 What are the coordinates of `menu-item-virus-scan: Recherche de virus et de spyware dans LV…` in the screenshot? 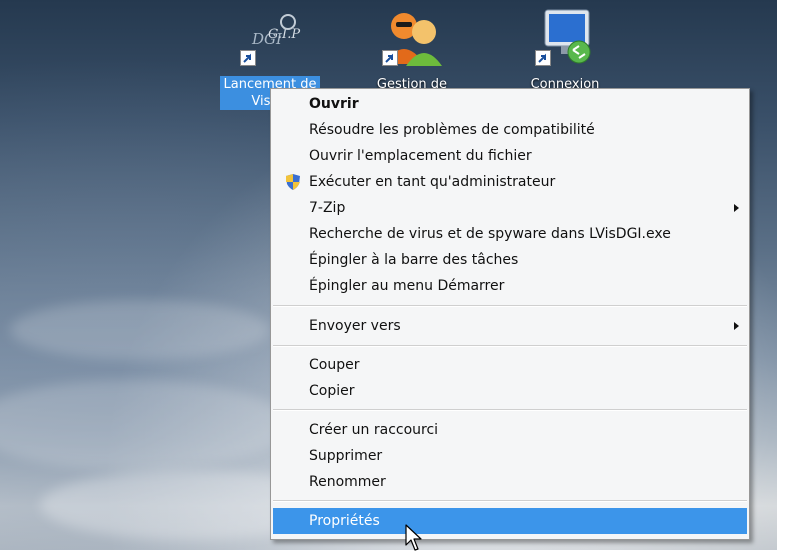 It's located at (510, 234).